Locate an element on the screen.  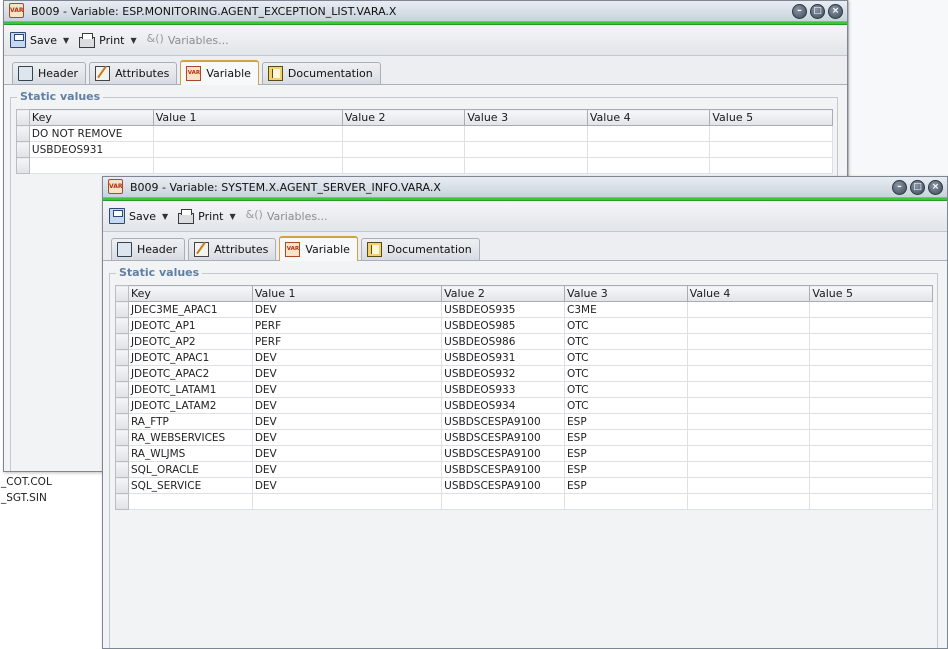
table-row: RA_WEBSERVICES DEV USBDSCESPA9100 ESP is located at coordinates (524, 437).